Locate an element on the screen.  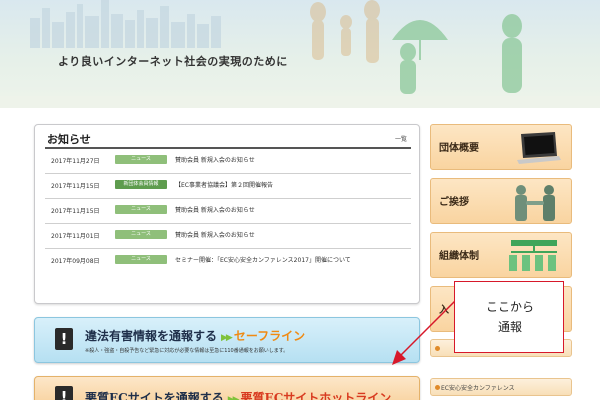
news-item: 2017年11月27日 ニュース 賛助会員 新規入会のお知らせ is located at coordinates (228, 161).